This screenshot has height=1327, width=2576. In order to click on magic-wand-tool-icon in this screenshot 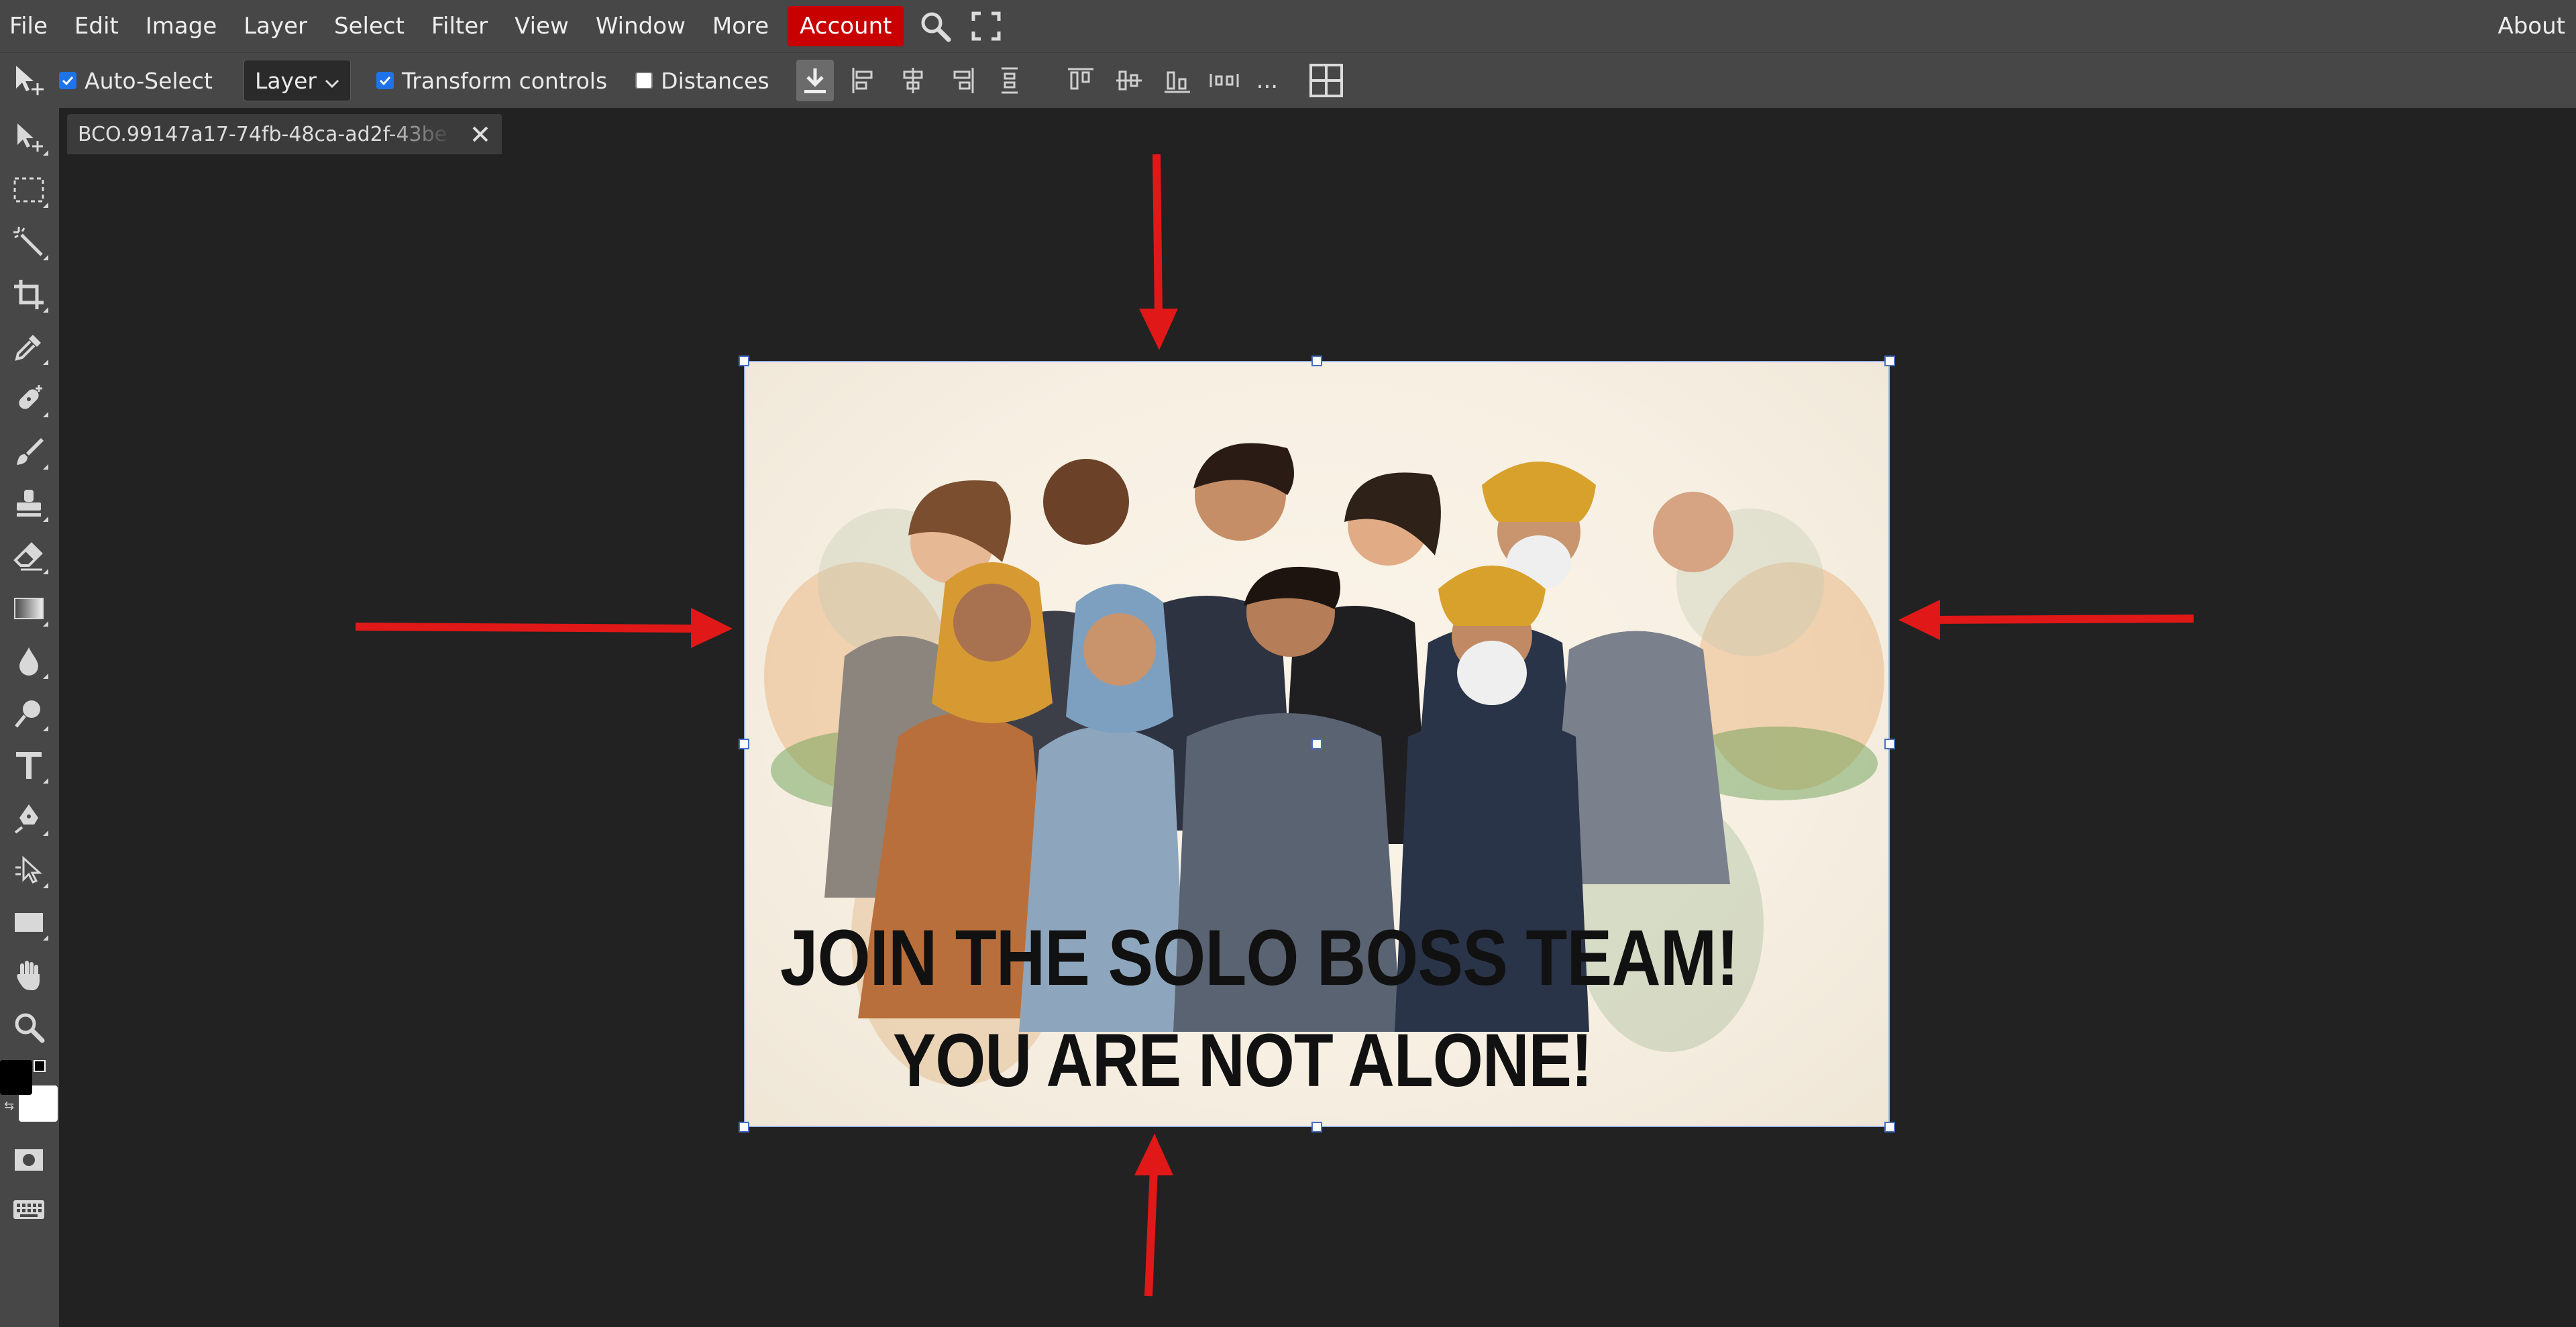, I will do `click(29, 242)`.